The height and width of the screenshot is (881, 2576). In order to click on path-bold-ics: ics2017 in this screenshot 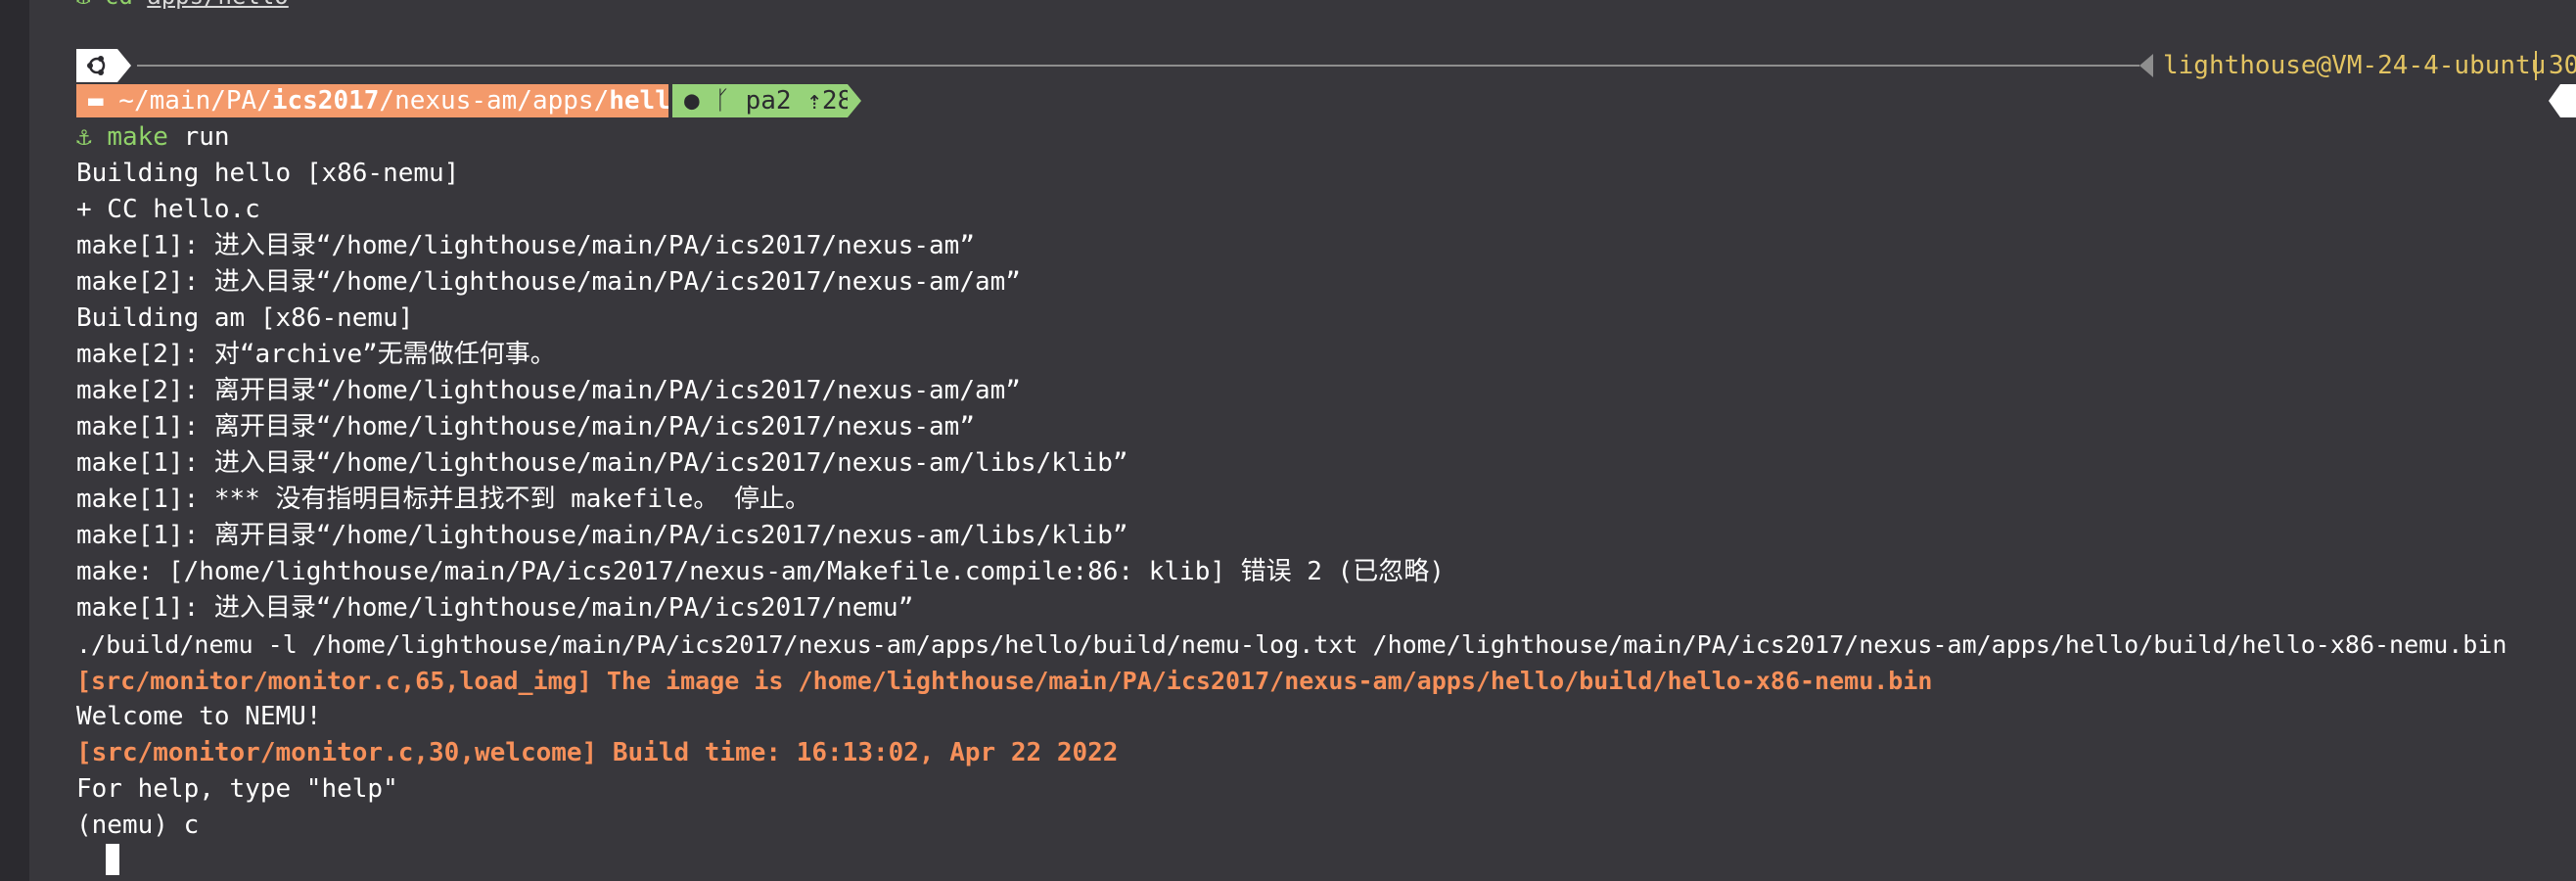, I will do `click(325, 101)`.